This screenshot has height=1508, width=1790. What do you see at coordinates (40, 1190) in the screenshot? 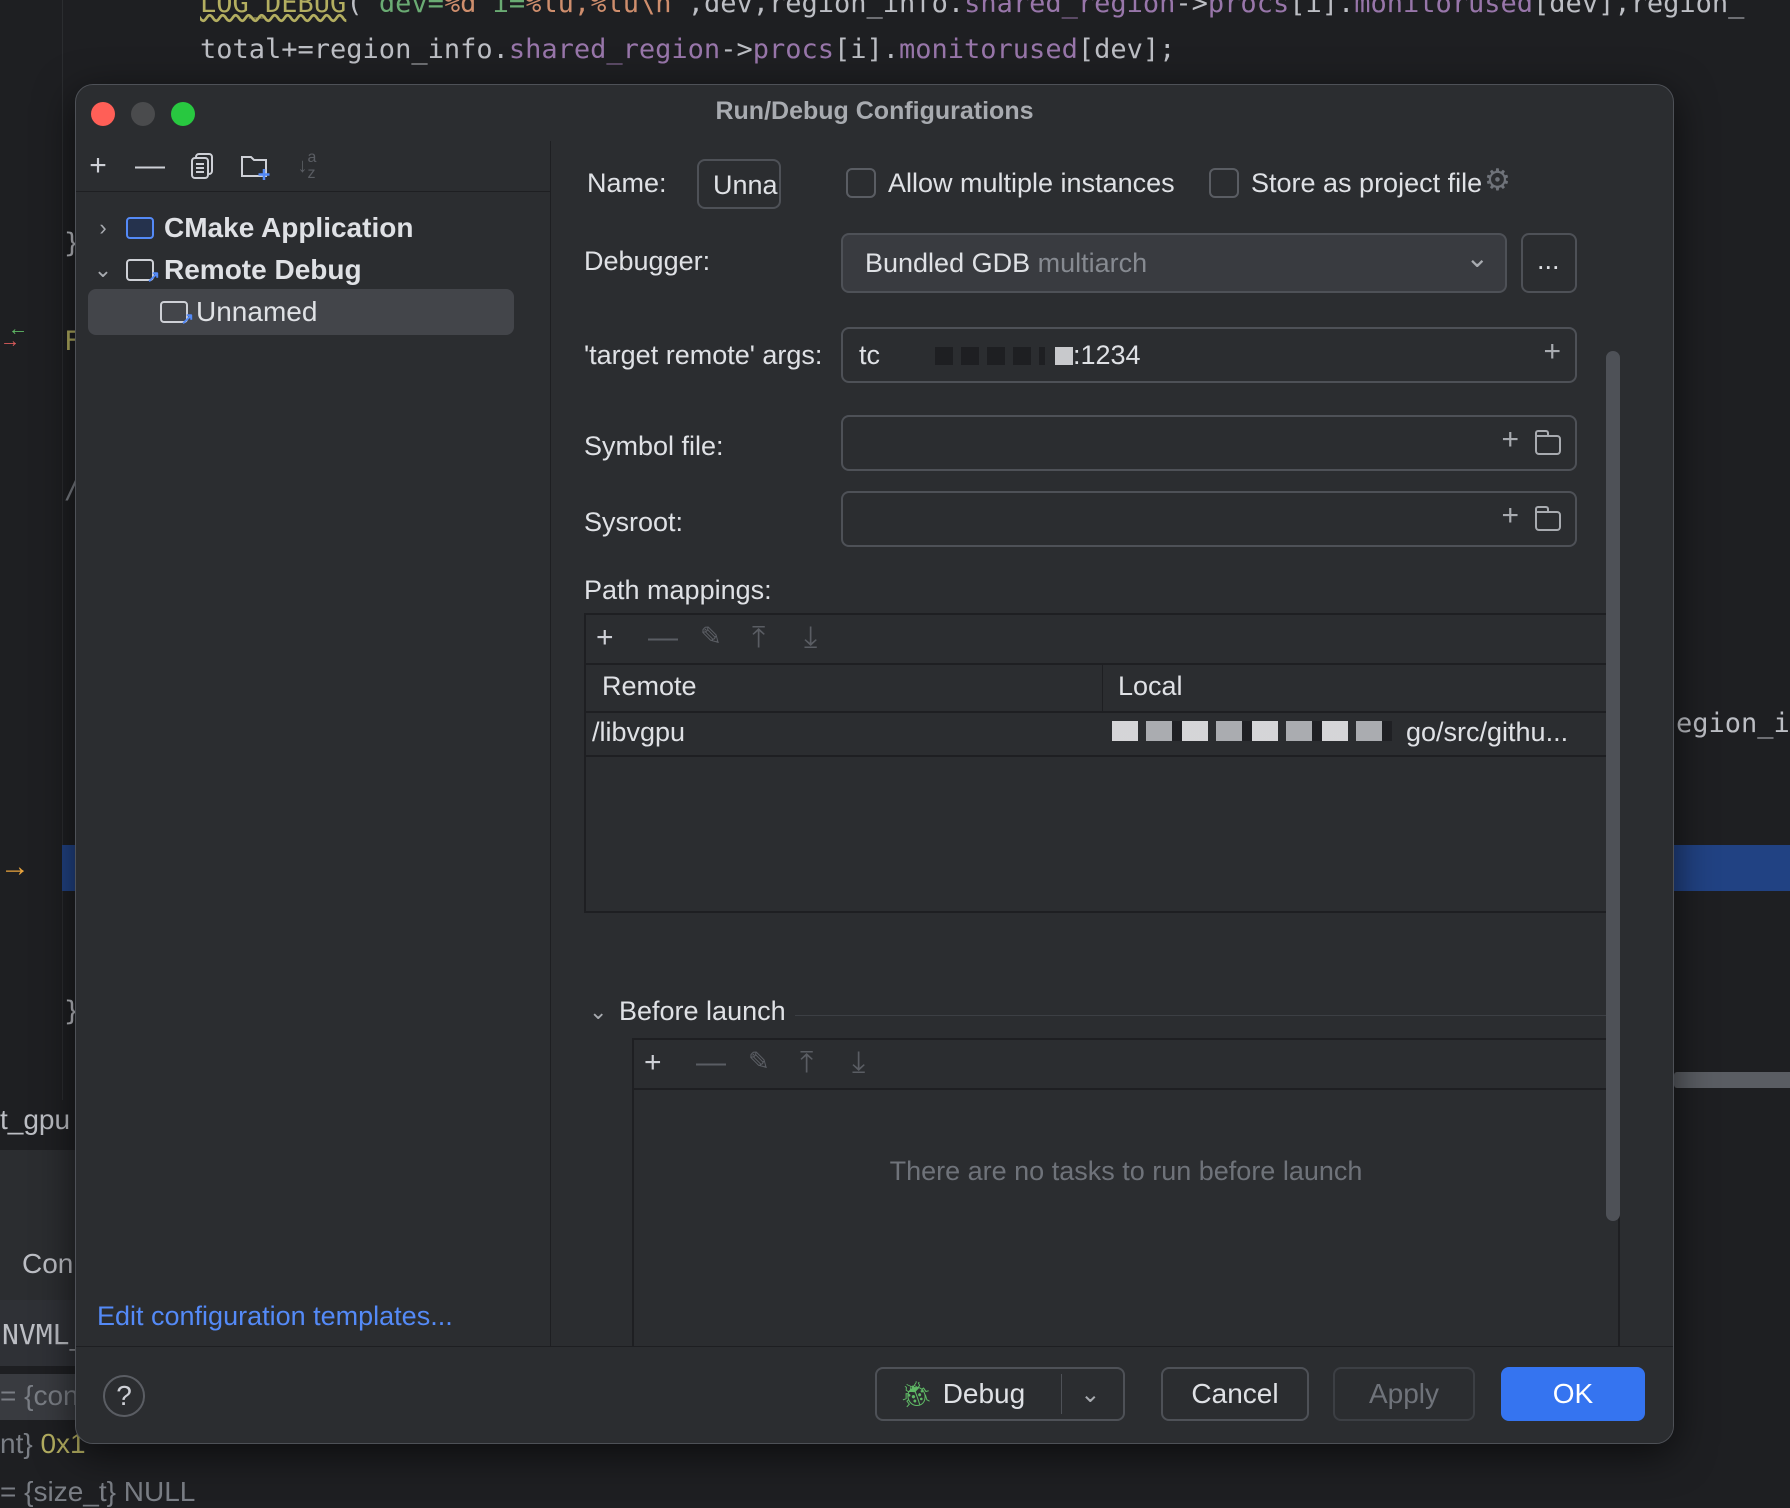
I see `debug-panel` at bounding box center [40, 1190].